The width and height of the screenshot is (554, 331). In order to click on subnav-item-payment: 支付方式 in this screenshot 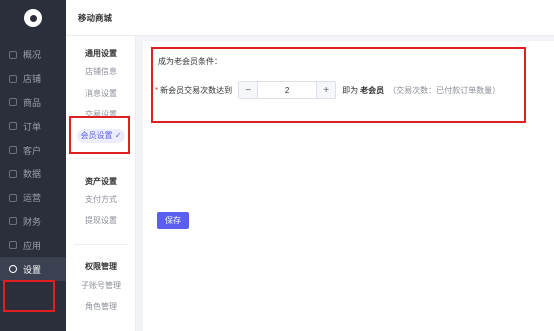, I will do `click(101, 199)`.